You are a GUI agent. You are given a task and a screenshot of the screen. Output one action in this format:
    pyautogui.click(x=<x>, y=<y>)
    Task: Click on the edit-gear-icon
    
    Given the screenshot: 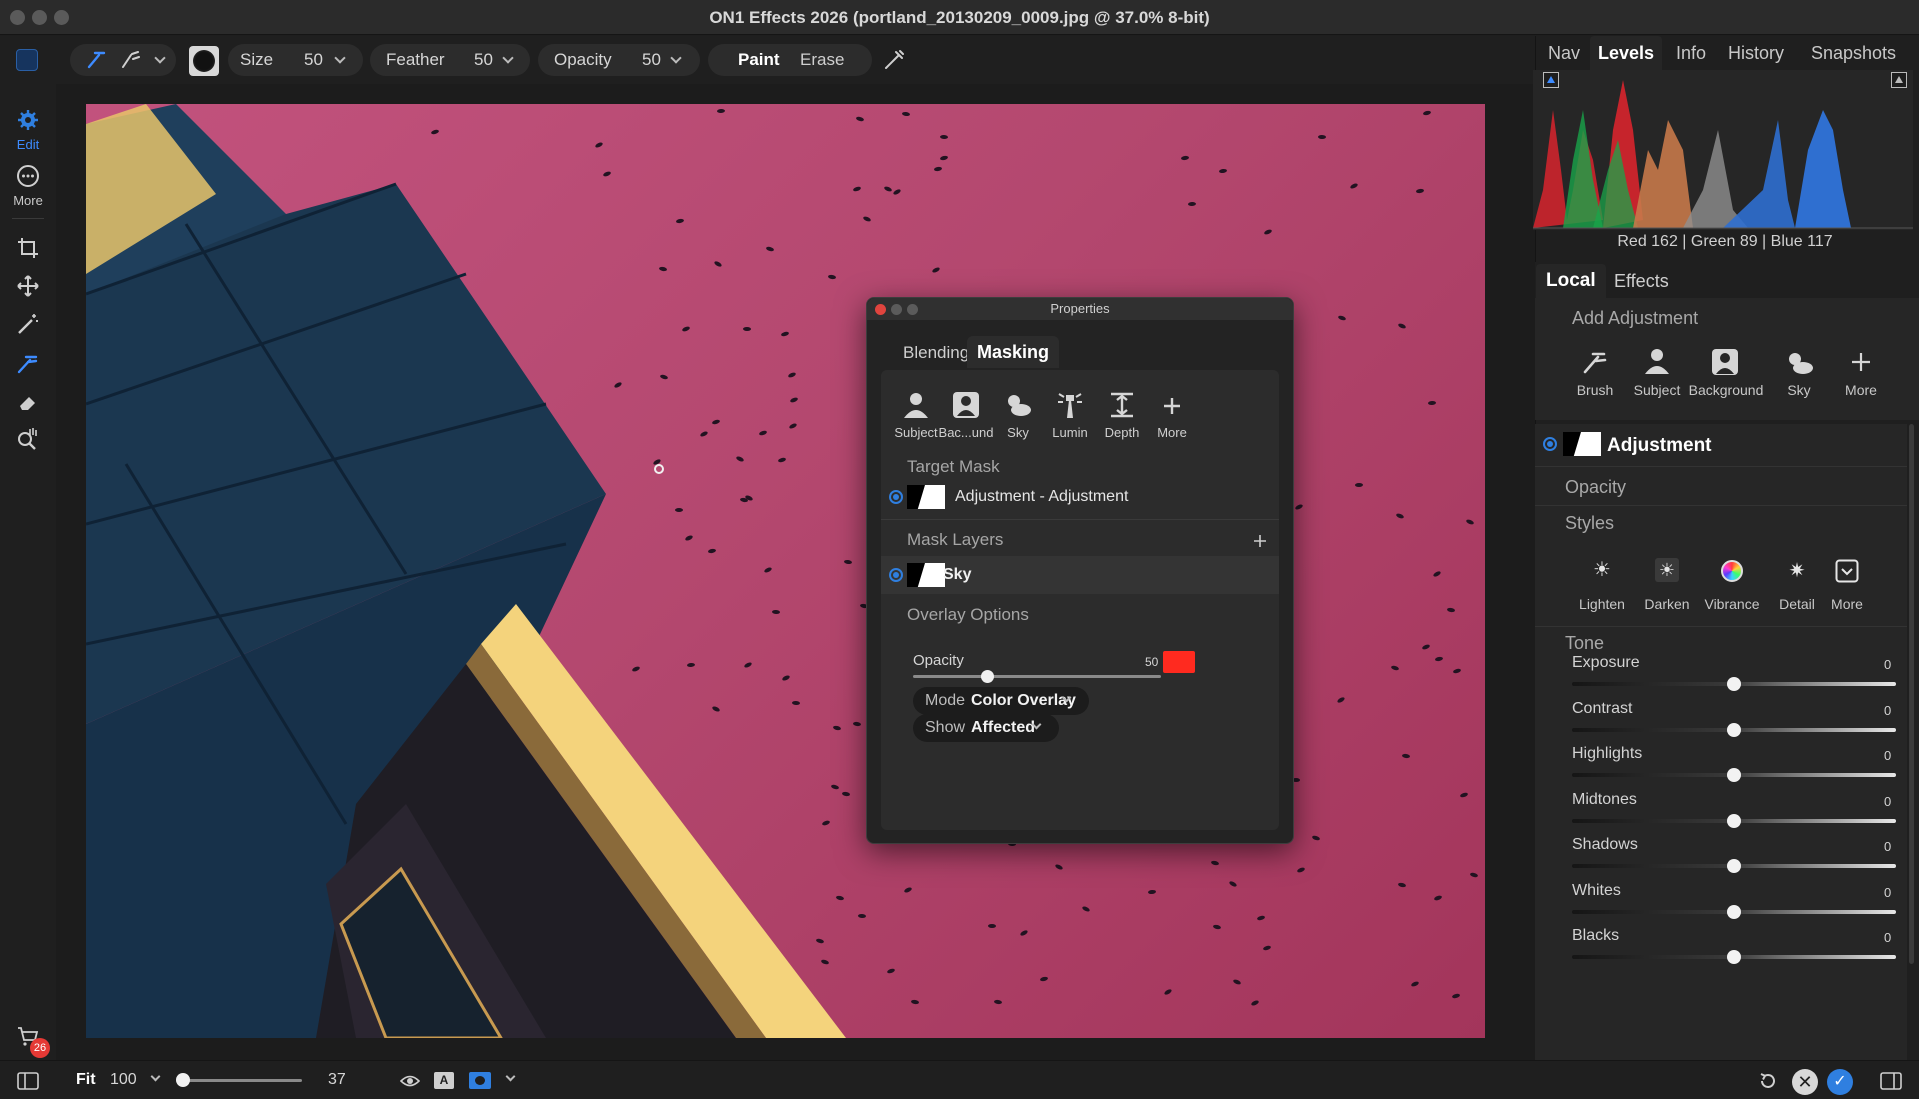 What is the action you would take?
    pyautogui.click(x=28, y=120)
    